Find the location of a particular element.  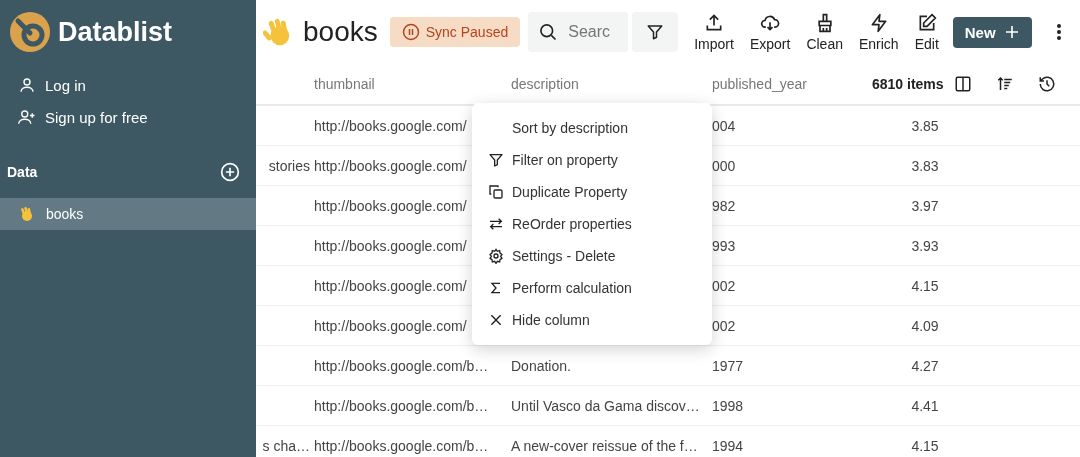

table-cell: 1994 is located at coordinates (728, 445).